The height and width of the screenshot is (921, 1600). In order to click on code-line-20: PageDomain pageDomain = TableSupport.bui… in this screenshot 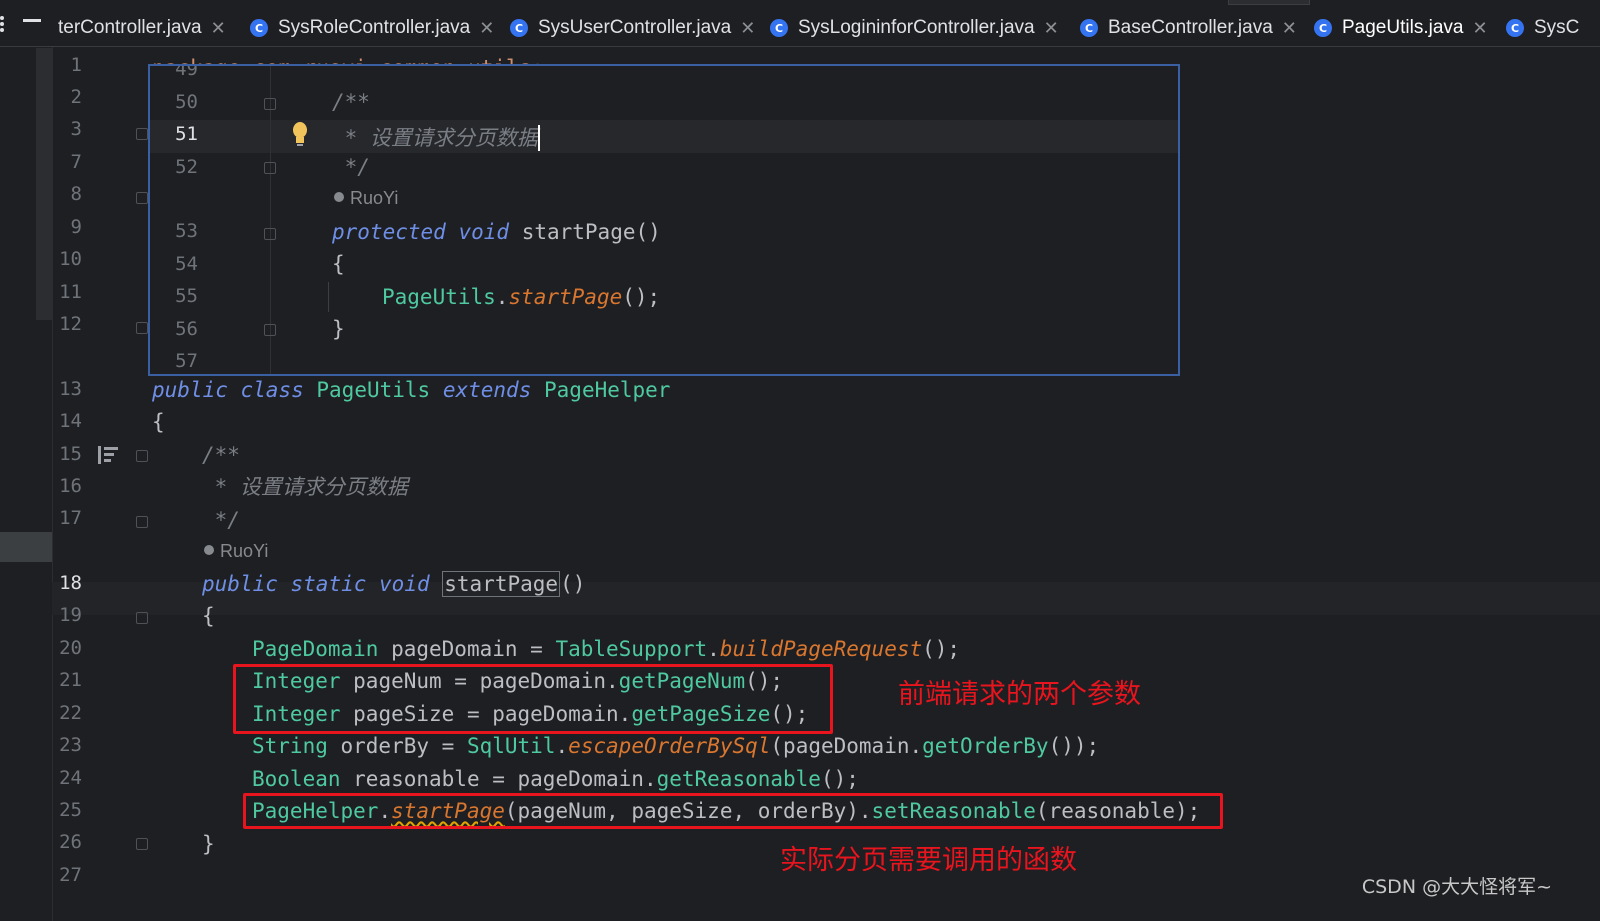, I will do `click(606, 649)`.